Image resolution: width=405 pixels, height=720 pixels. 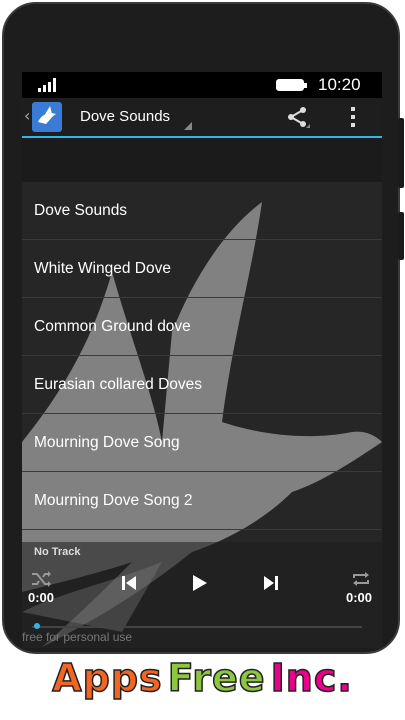 What do you see at coordinates (129, 583) in the screenshot?
I see `previous-icon` at bounding box center [129, 583].